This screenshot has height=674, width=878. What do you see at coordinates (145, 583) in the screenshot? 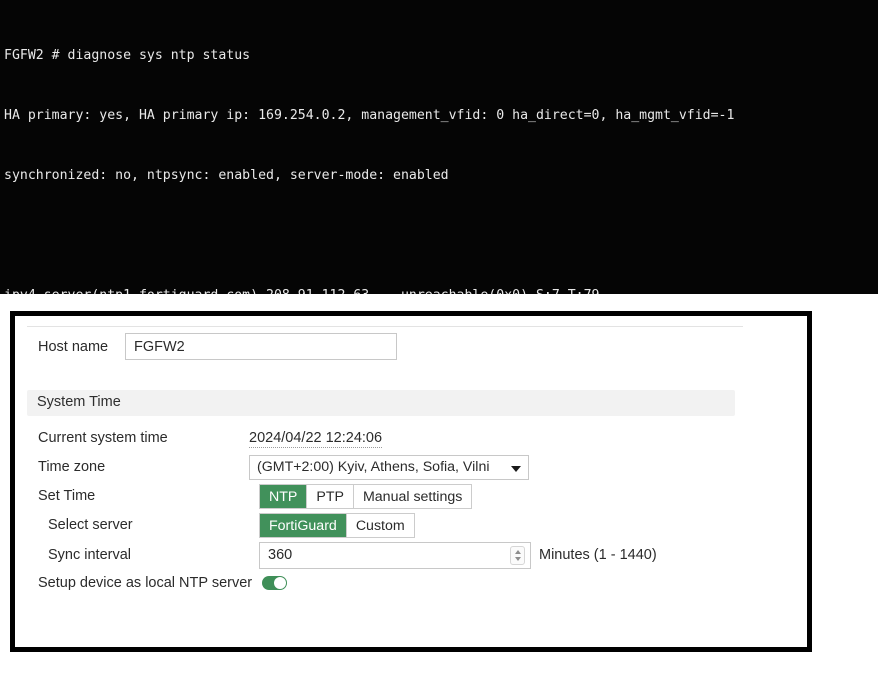
I see `local-ntp-server-label: Setup device as local NTP server` at bounding box center [145, 583].